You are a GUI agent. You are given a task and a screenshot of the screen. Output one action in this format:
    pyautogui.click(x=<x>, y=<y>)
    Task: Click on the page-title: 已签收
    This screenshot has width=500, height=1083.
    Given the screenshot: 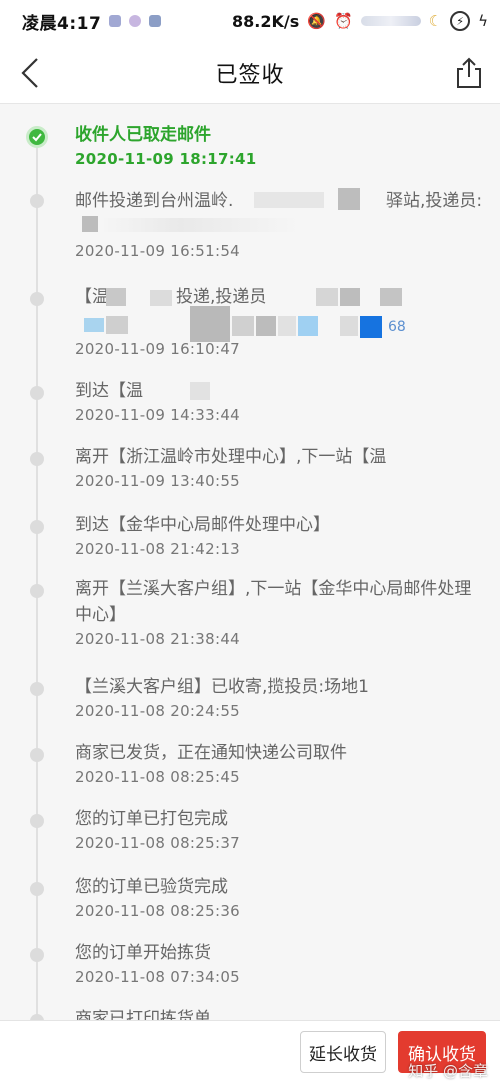 What is the action you would take?
    pyautogui.click(x=250, y=75)
    